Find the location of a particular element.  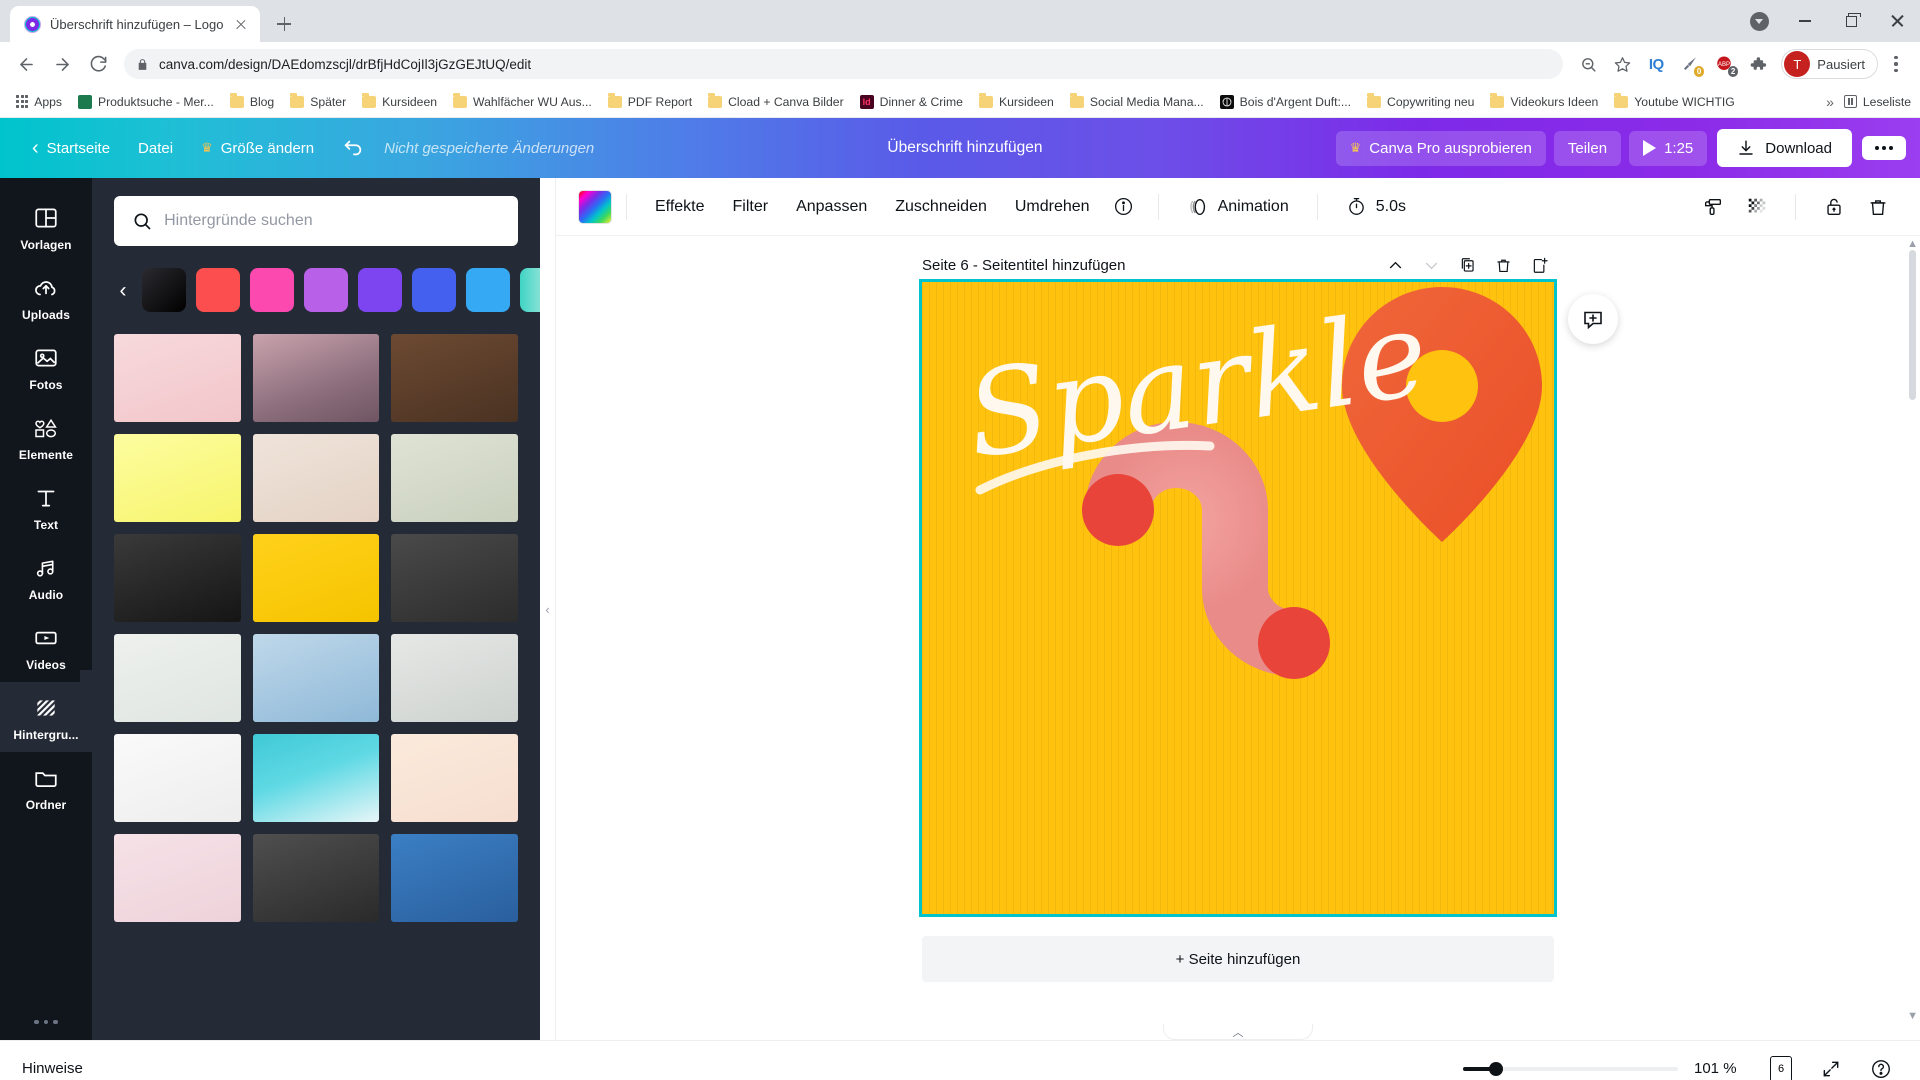

more-dots-icon is located at coordinates (46, 1021).